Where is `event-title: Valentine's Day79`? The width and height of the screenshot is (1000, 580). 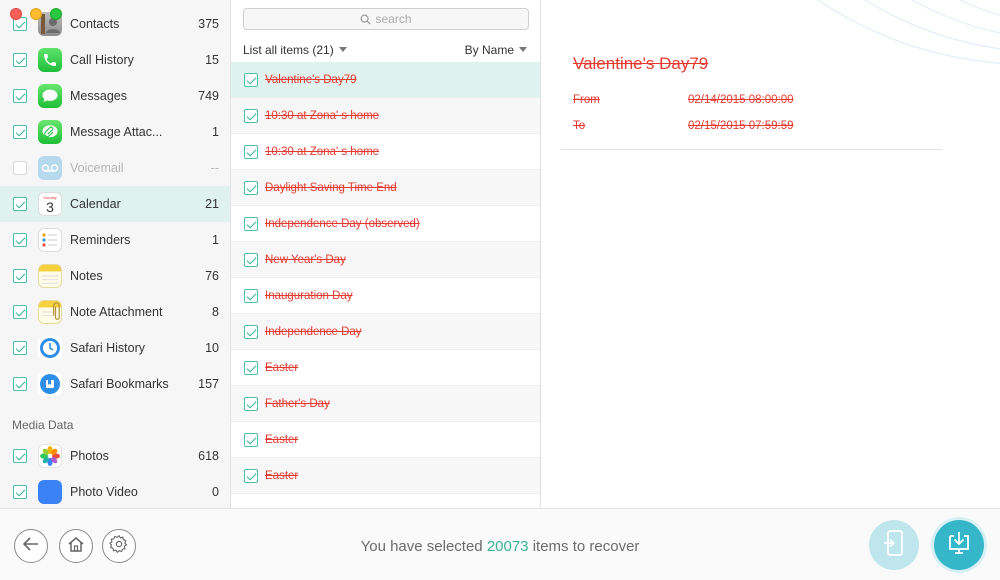
event-title: Valentine's Day79 is located at coordinates (641, 63).